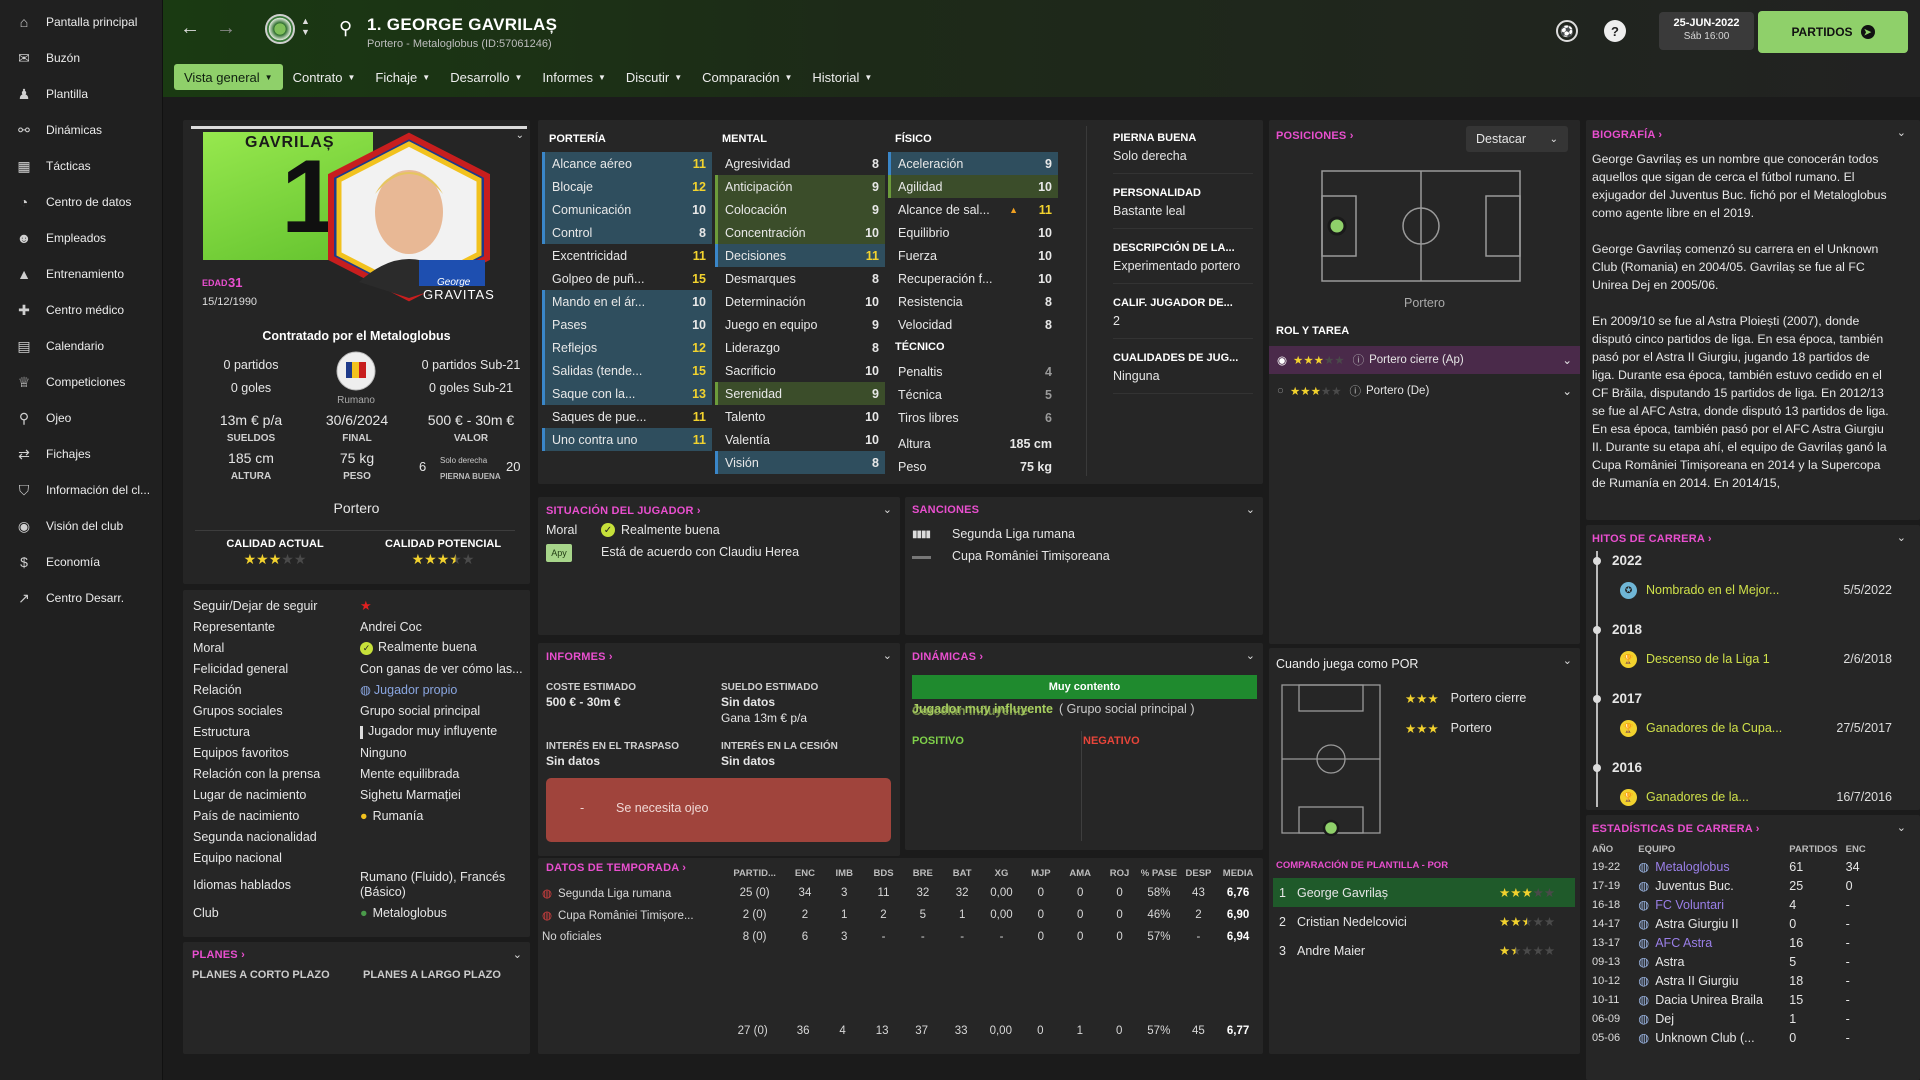  I want to click on sidebar-item-training: ▲ Entrenamiento, so click(81, 274).